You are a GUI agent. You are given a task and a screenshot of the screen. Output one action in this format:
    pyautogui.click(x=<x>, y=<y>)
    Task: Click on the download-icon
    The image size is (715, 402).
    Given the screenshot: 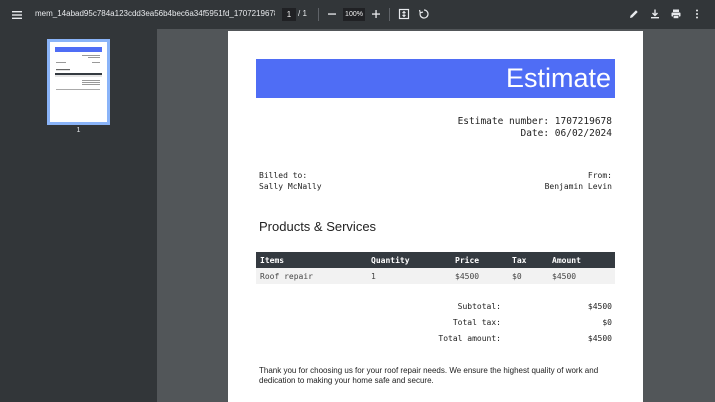 What is the action you would take?
    pyautogui.click(x=655, y=14)
    